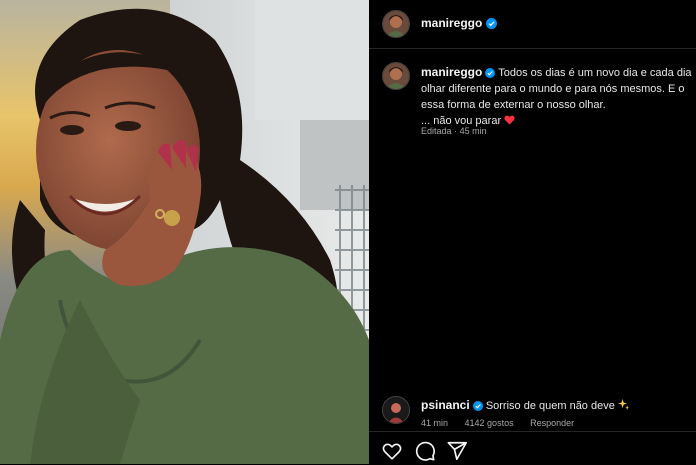  Describe the element at coordinates (532, 24) in the screenshot. I see `post-header: manireggo` at that location.